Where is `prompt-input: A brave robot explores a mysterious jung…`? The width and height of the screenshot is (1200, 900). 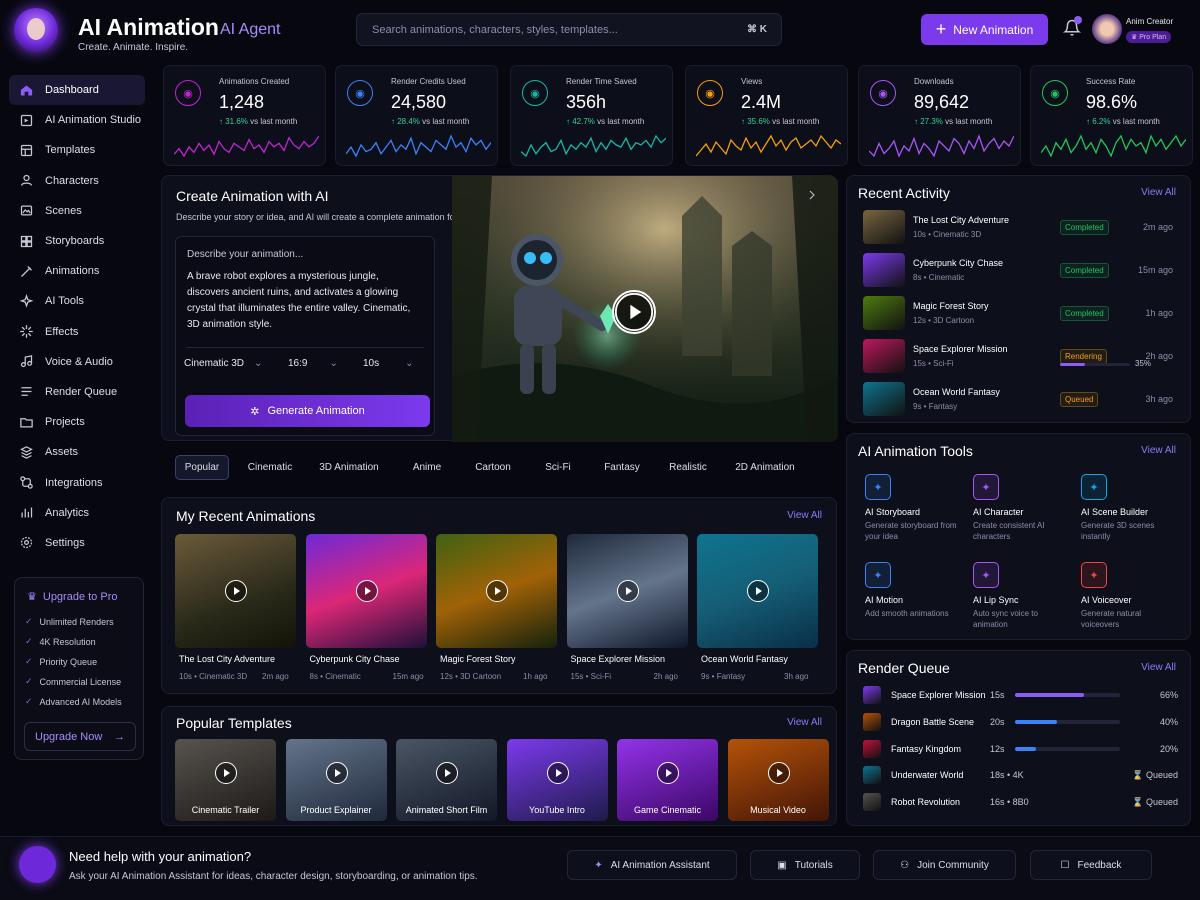
prompt-input: A brave robot explores a mysterious jung… is located at coordinates (304, 301).